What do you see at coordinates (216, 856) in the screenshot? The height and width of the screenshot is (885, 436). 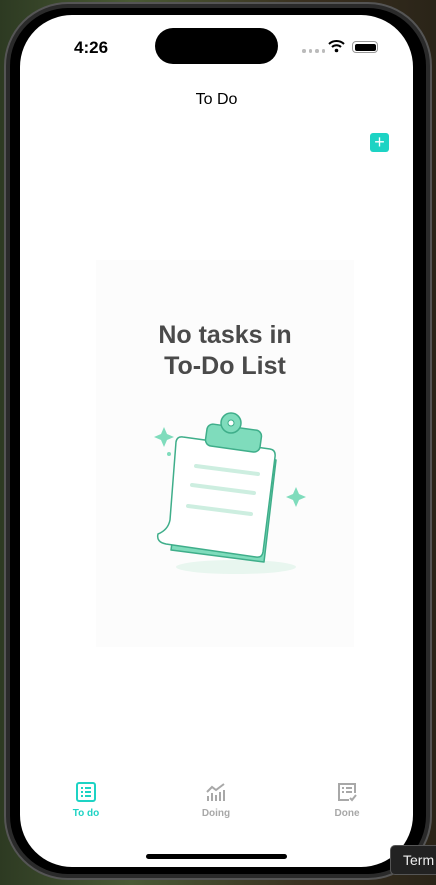 I see `home-indicator` at bounding box center [216, 856].